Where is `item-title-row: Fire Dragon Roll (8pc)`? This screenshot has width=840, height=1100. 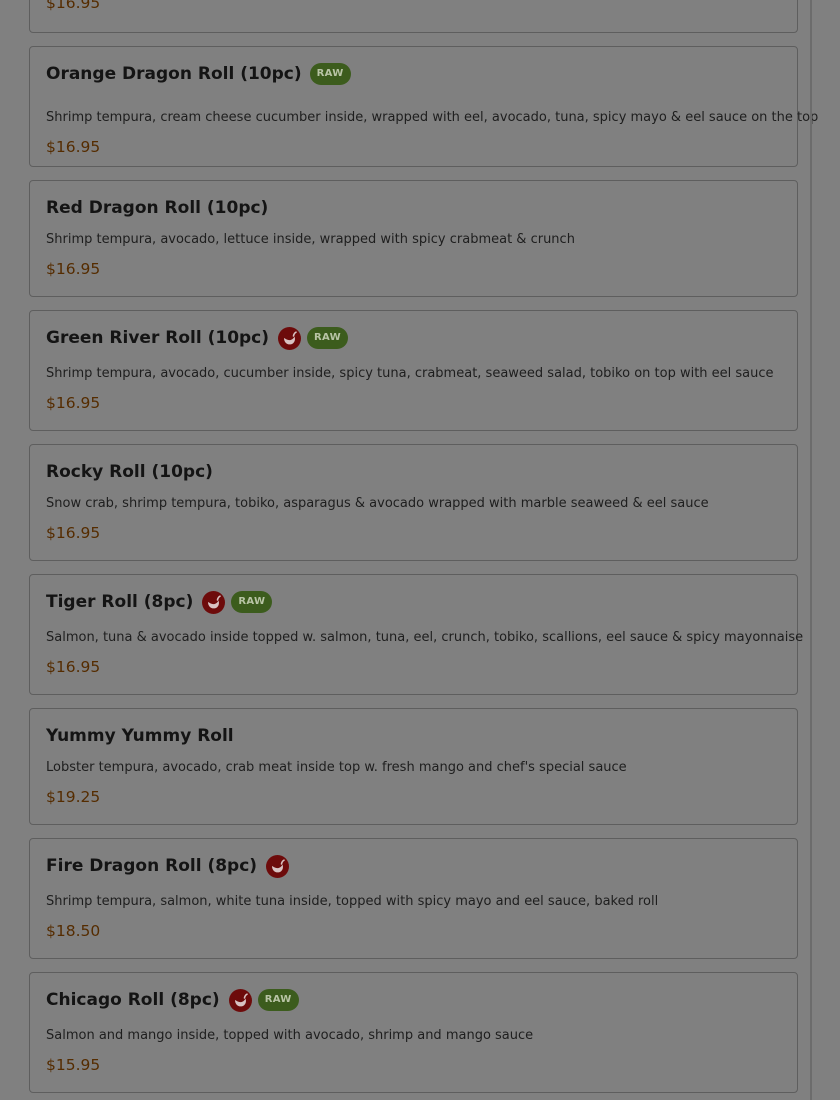
item-title-row: Fire Dragon Roll (8pc) is located at coordinates (168, 866).